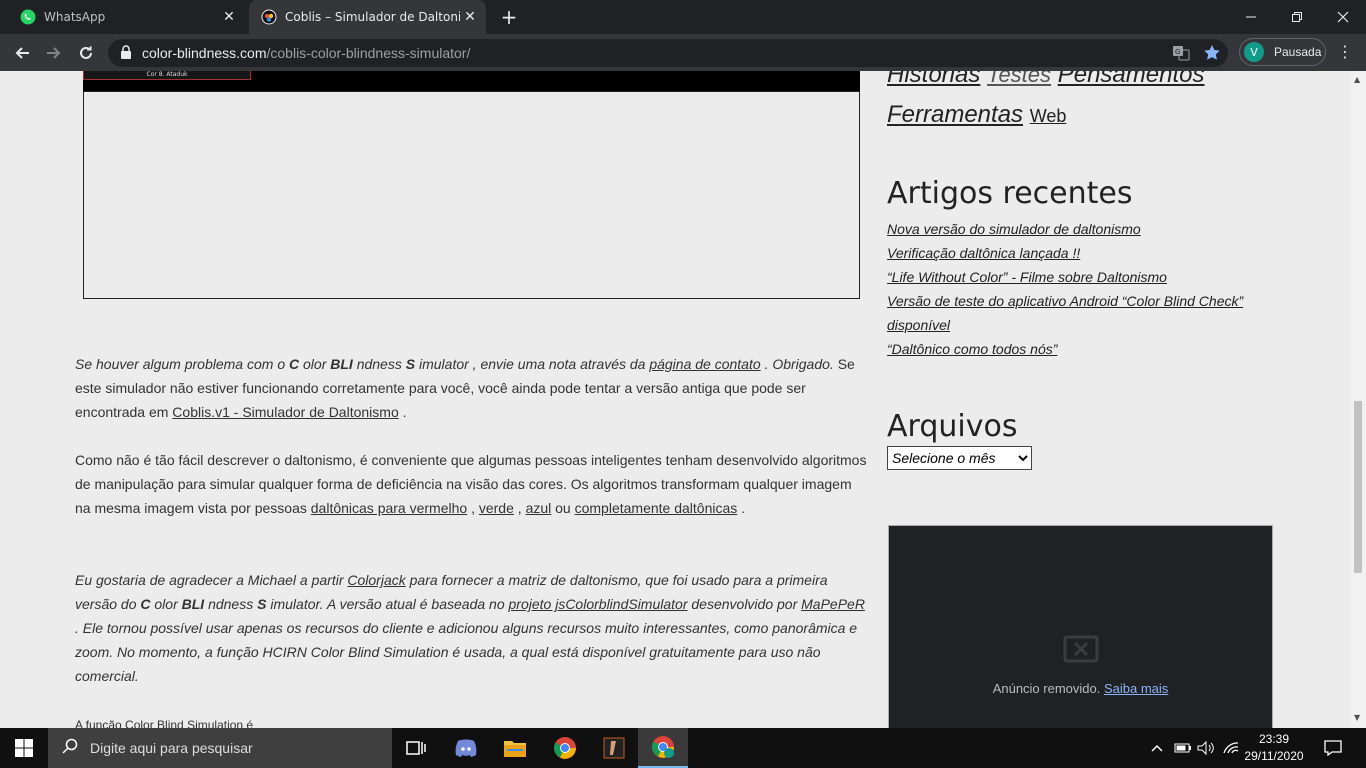  What do you see at coordinates (1333, 748) in the screenshot?
I see `notifications-icon` at bounding box center [1333, 748].